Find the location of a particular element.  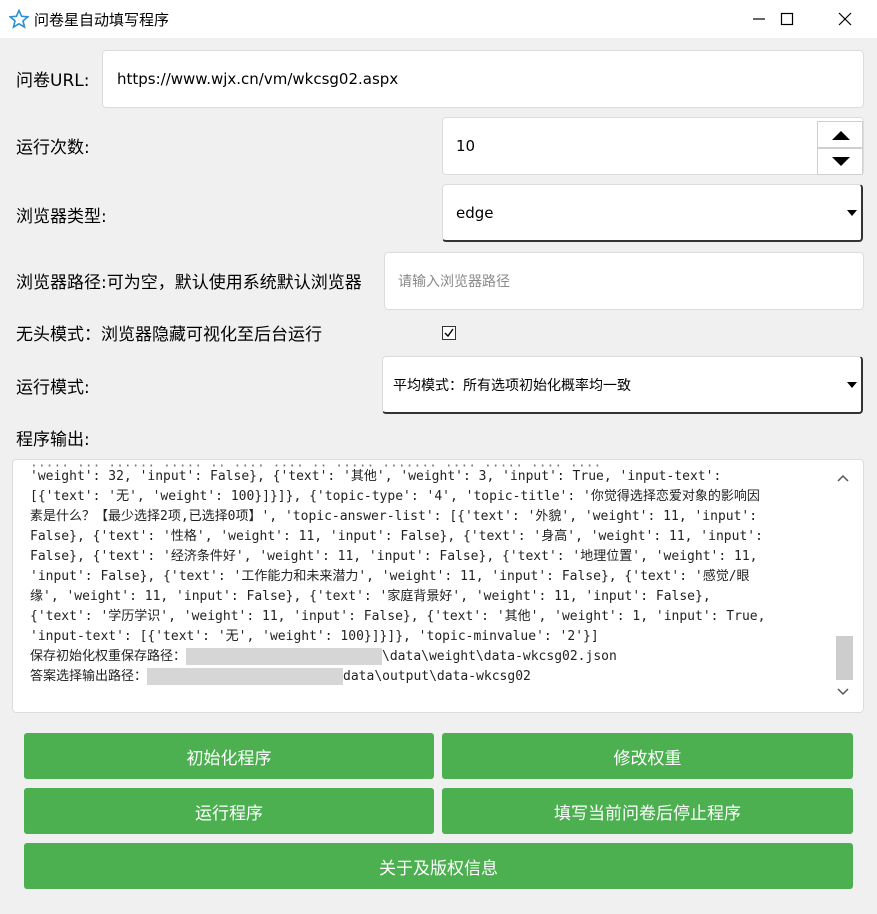

url-label: 问卷URL: is located at coordinates (53, 81).